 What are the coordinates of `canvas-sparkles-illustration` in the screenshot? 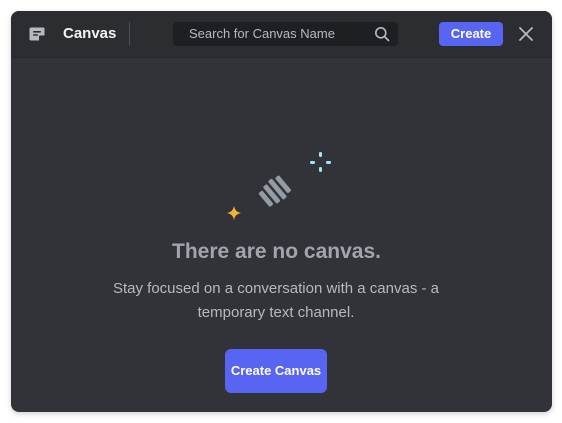 It's located at (279, 186).